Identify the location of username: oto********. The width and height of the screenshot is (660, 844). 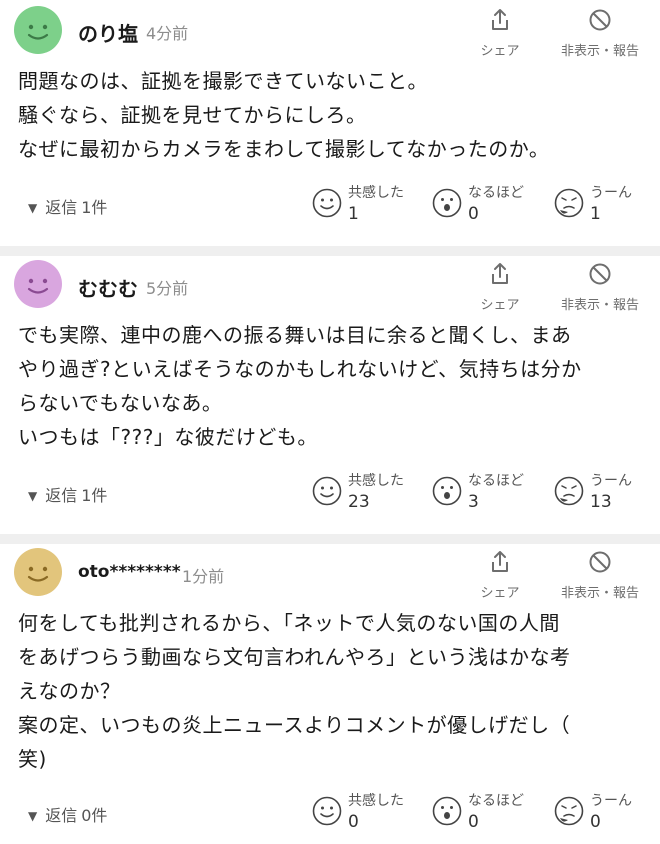
(129, 572).